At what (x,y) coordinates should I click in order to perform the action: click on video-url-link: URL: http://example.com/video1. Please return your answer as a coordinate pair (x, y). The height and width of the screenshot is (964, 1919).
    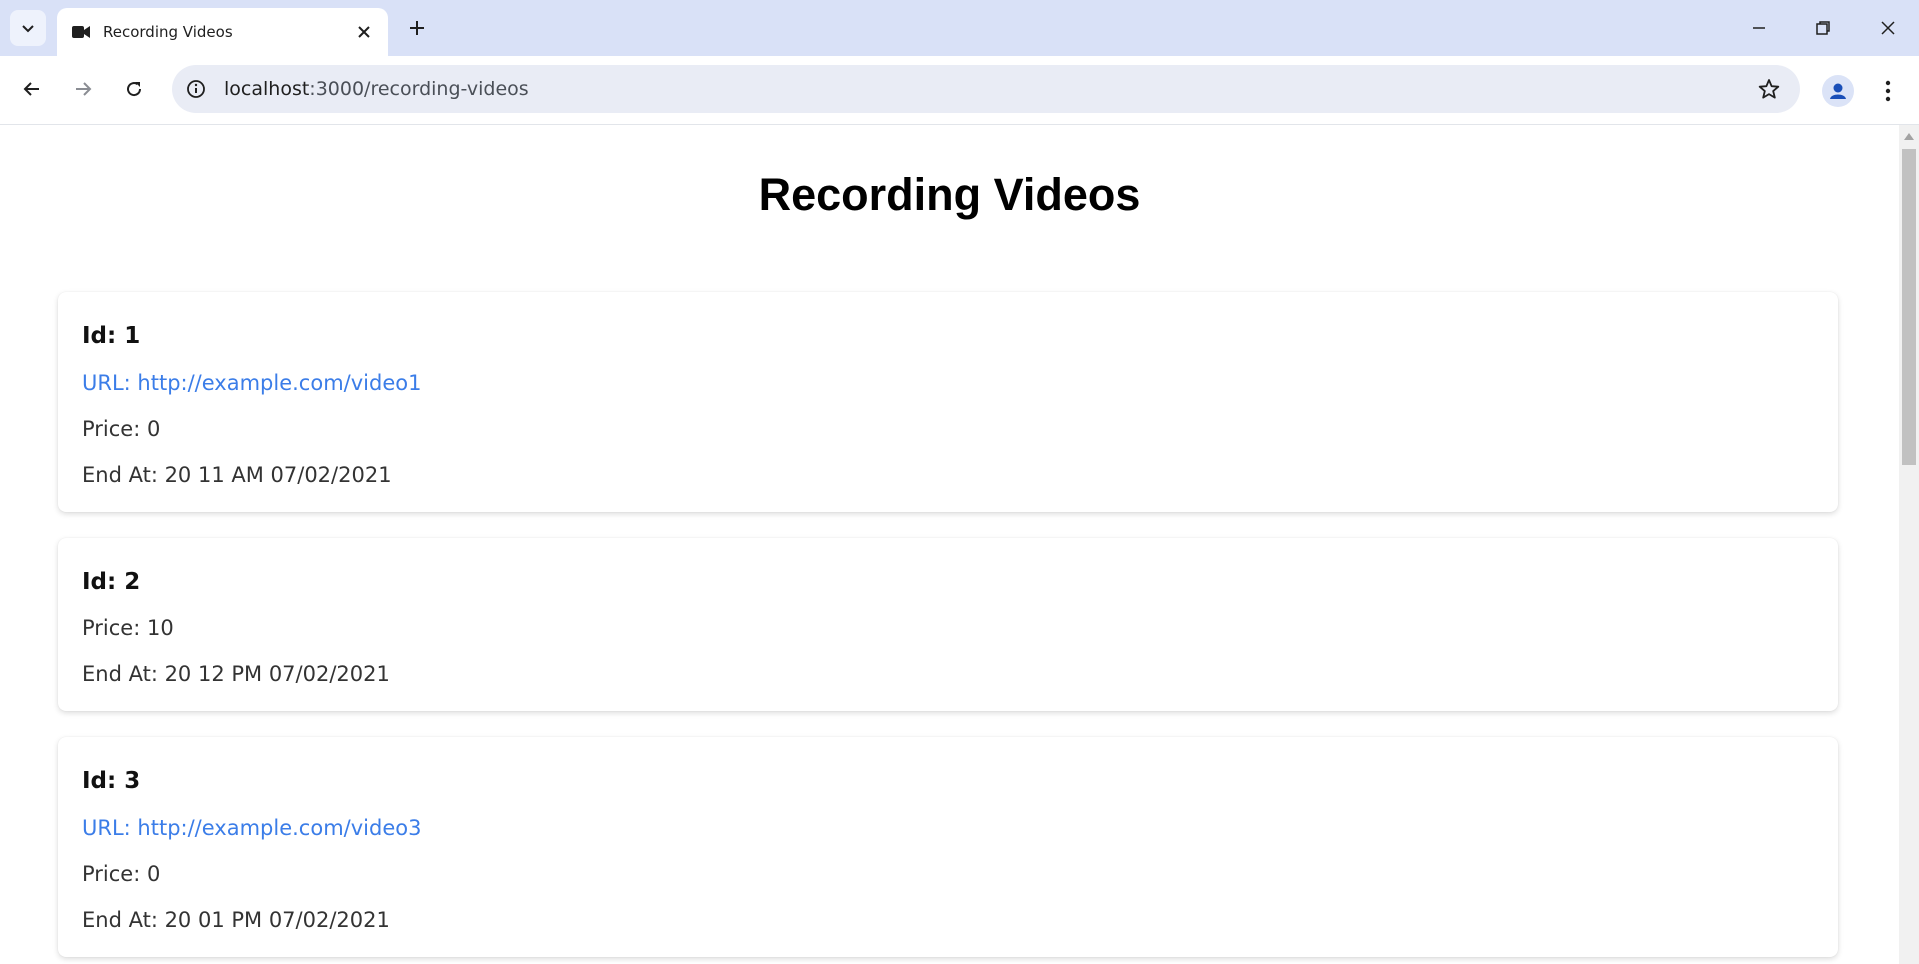
    Looking at the image, I should click on (251, 383).